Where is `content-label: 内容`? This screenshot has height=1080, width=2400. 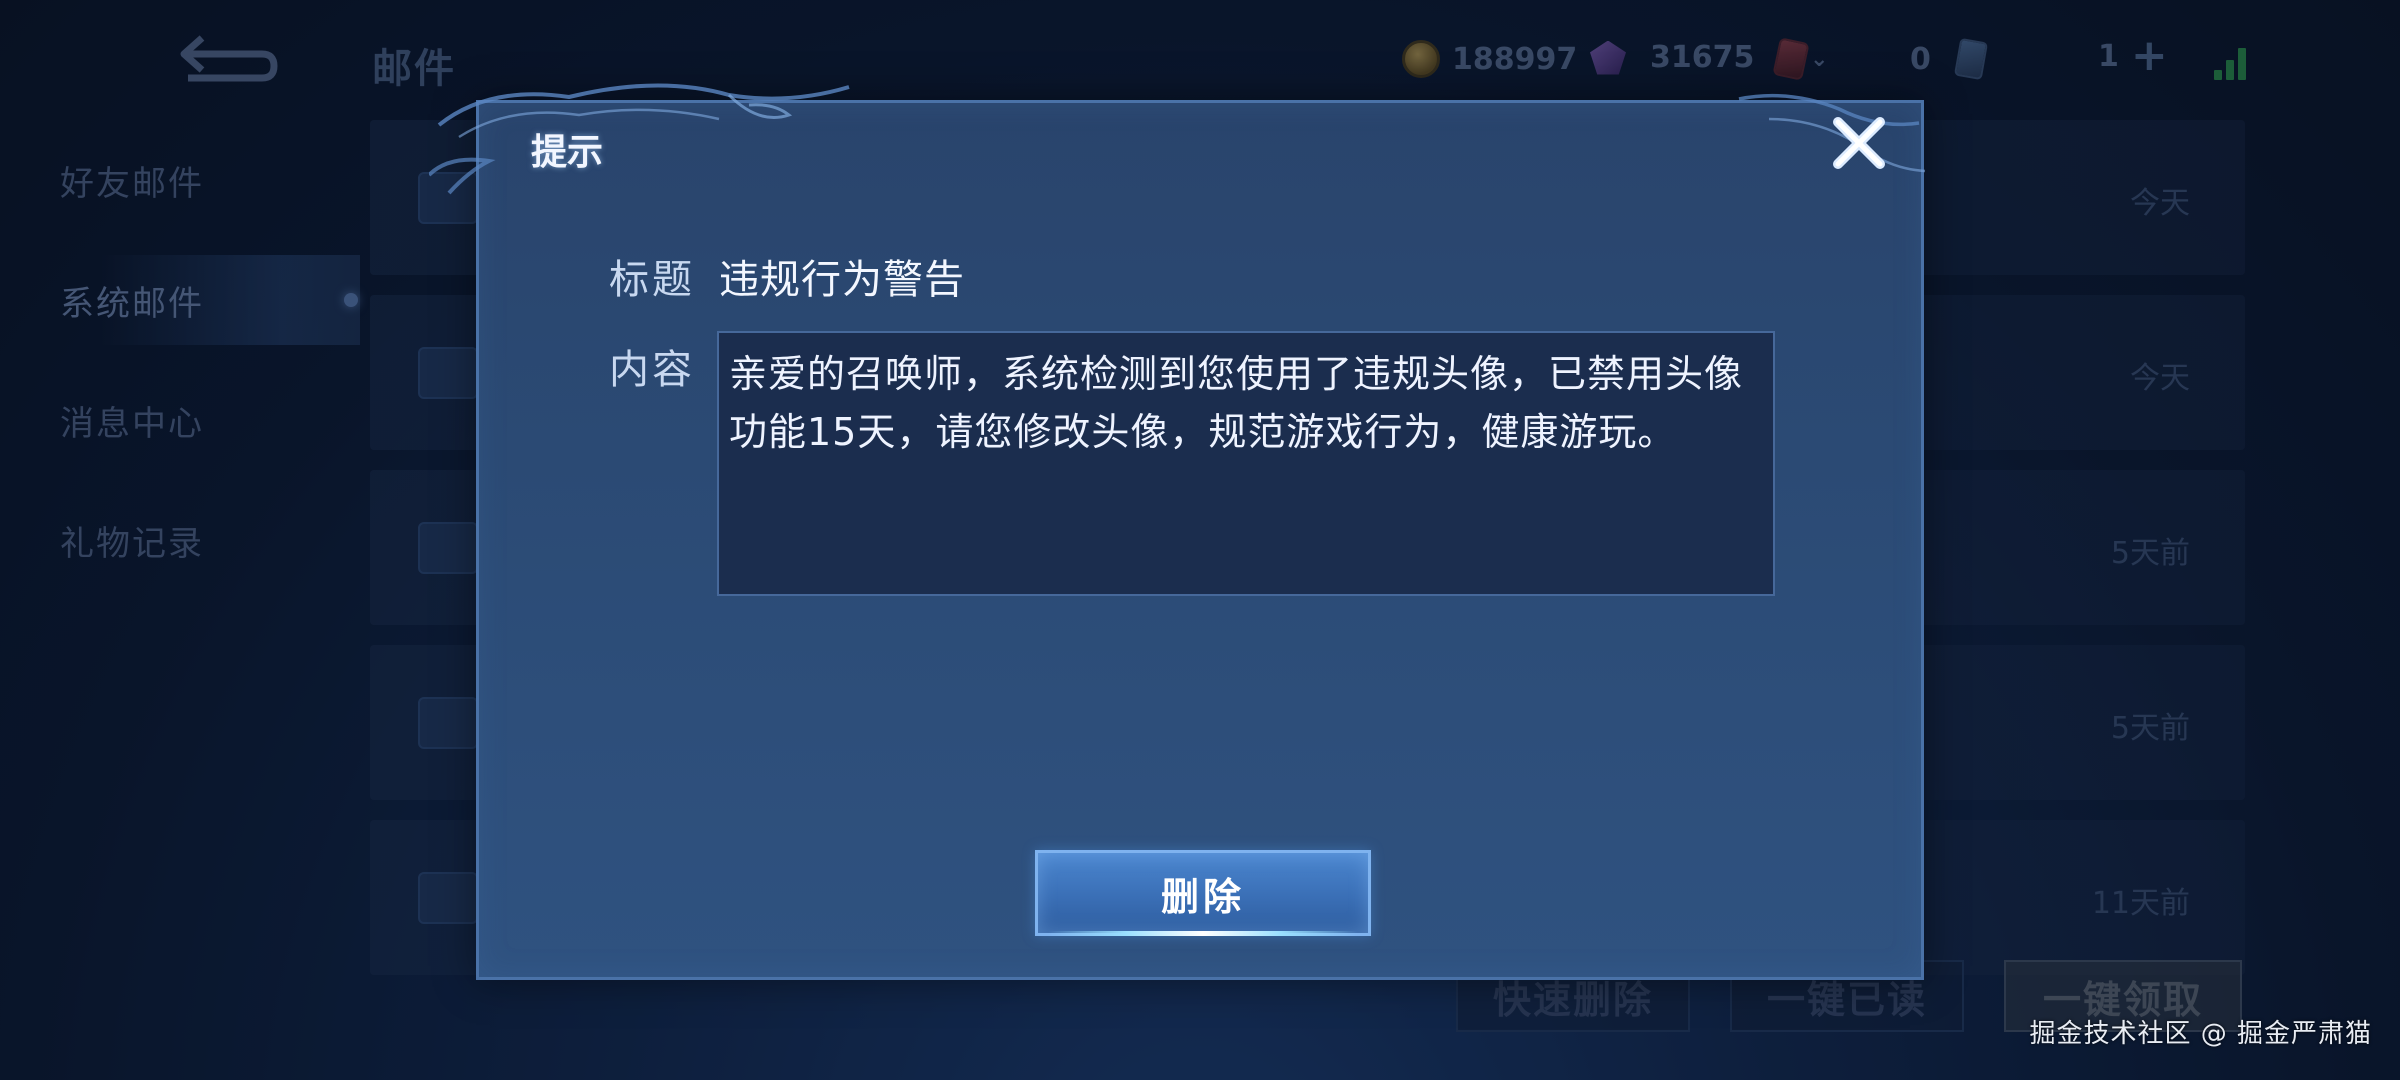
content-label: 内容 is located at coordinates (652, 370).